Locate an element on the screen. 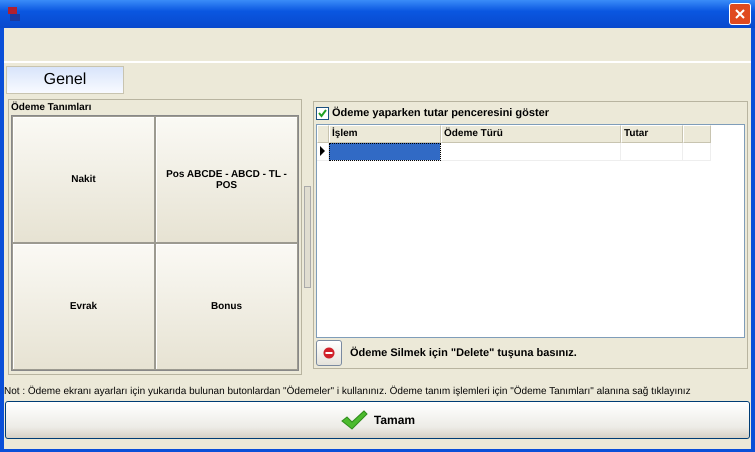 The image size is (755, 452). checkbox is located at coordinates (322, 113).